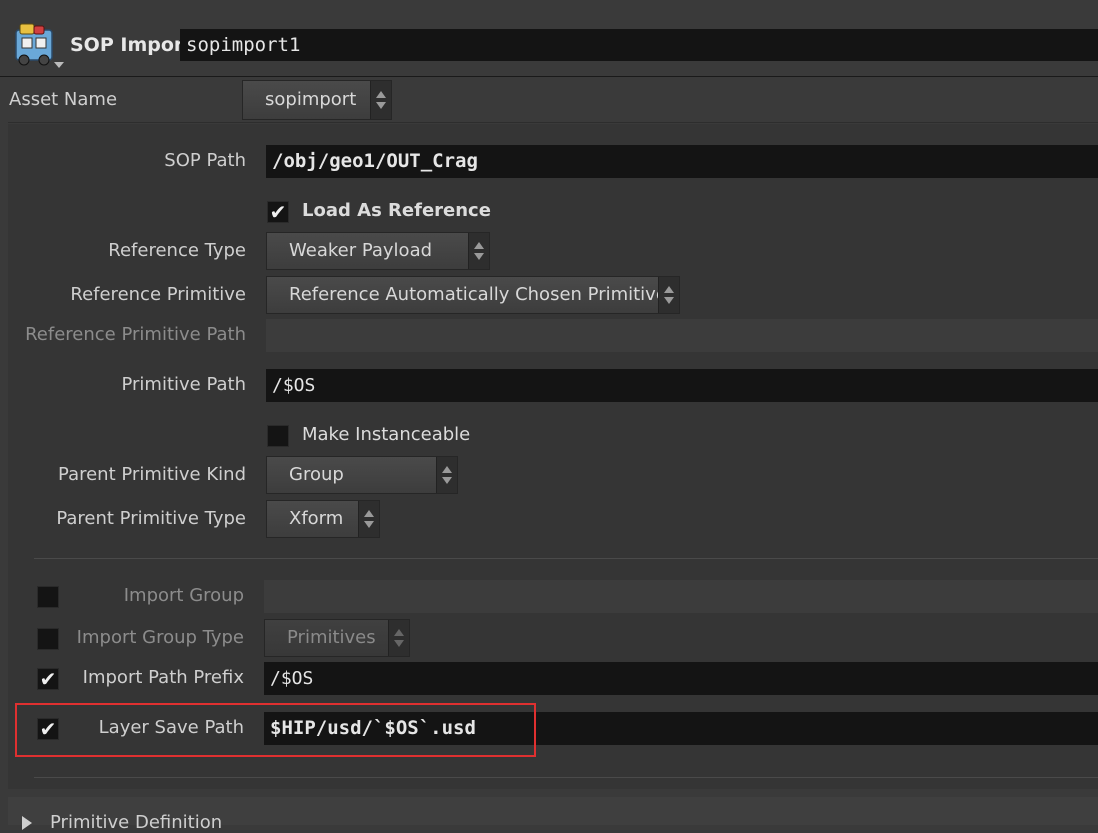 Image resolution: width=1098 pixels, height=833 pixels. I want to click on asset-name-label: Asset Name, so click(63, 99).